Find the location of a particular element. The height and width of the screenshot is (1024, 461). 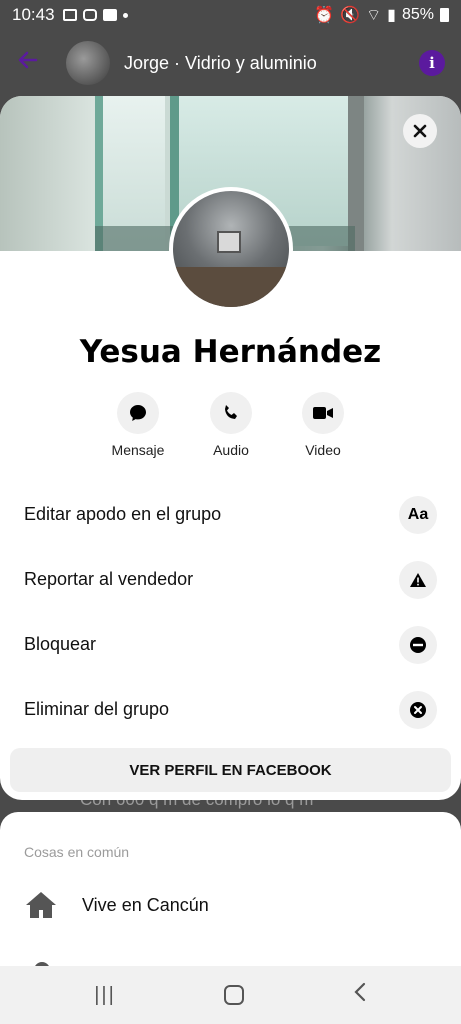

text-format-icon: Aa is located at coordinates (418, 514).